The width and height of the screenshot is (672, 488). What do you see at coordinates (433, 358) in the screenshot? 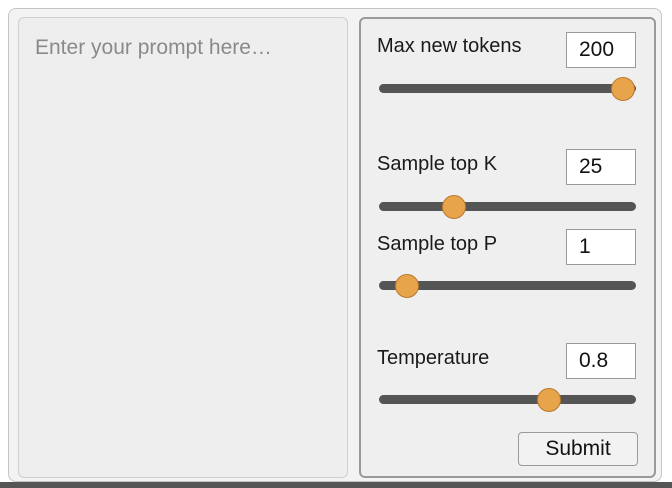
I see `temperature-label: Temperature` at bounding box center [433, 358].